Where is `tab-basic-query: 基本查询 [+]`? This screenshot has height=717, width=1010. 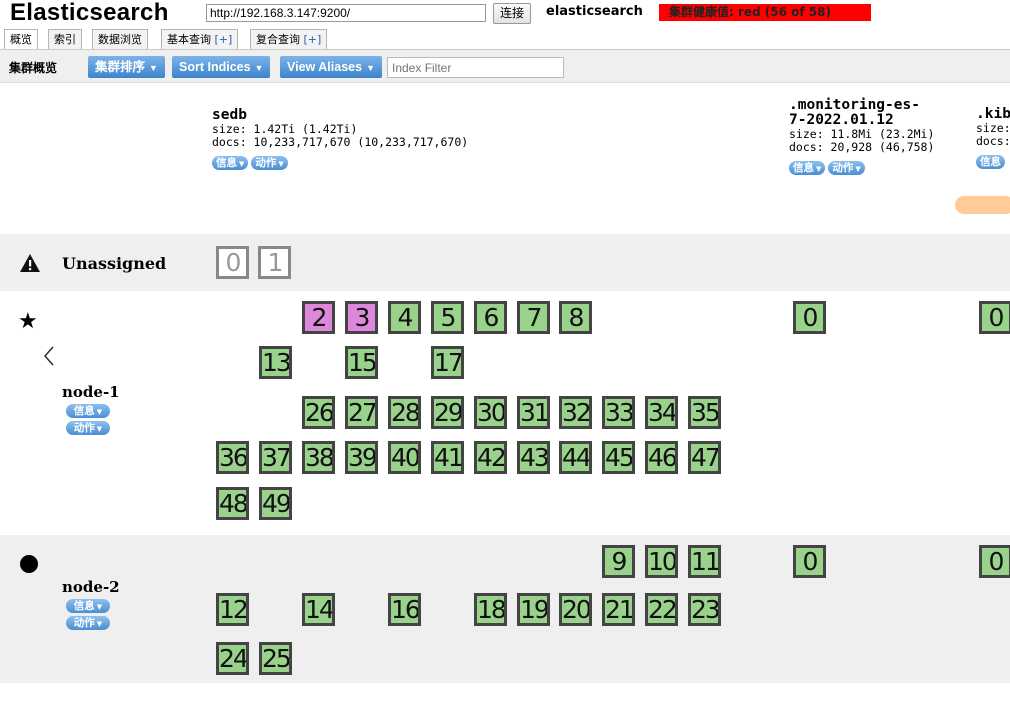
tab-basic-query: 基本查询 [+] is located at coordinates (200, 39).